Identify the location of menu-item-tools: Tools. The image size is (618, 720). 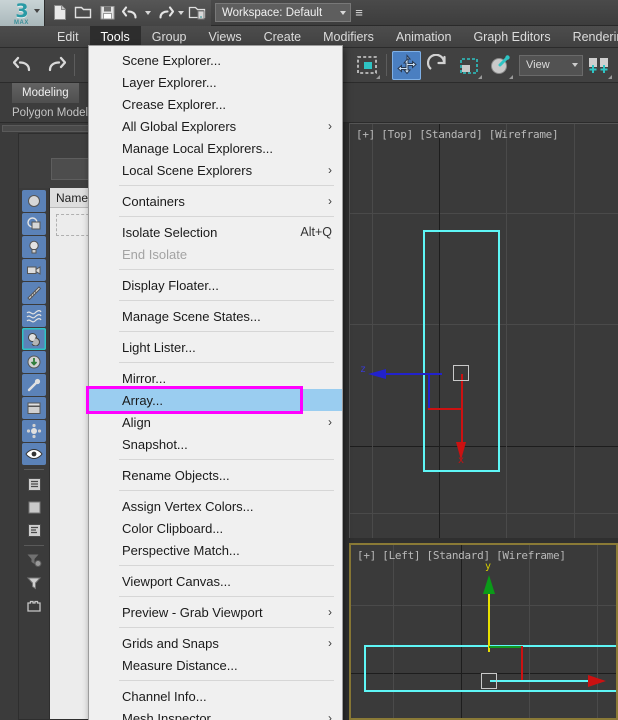
(115, 36).